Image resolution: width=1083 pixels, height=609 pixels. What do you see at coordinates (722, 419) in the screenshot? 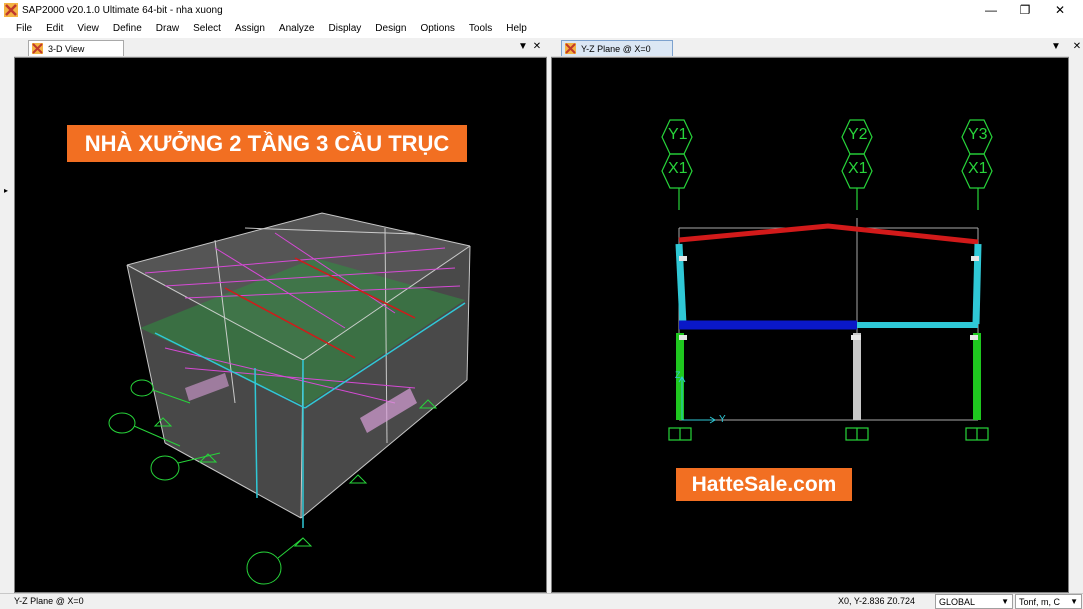
I see `axis-label-y: Y` at bounding box center [722, 419].